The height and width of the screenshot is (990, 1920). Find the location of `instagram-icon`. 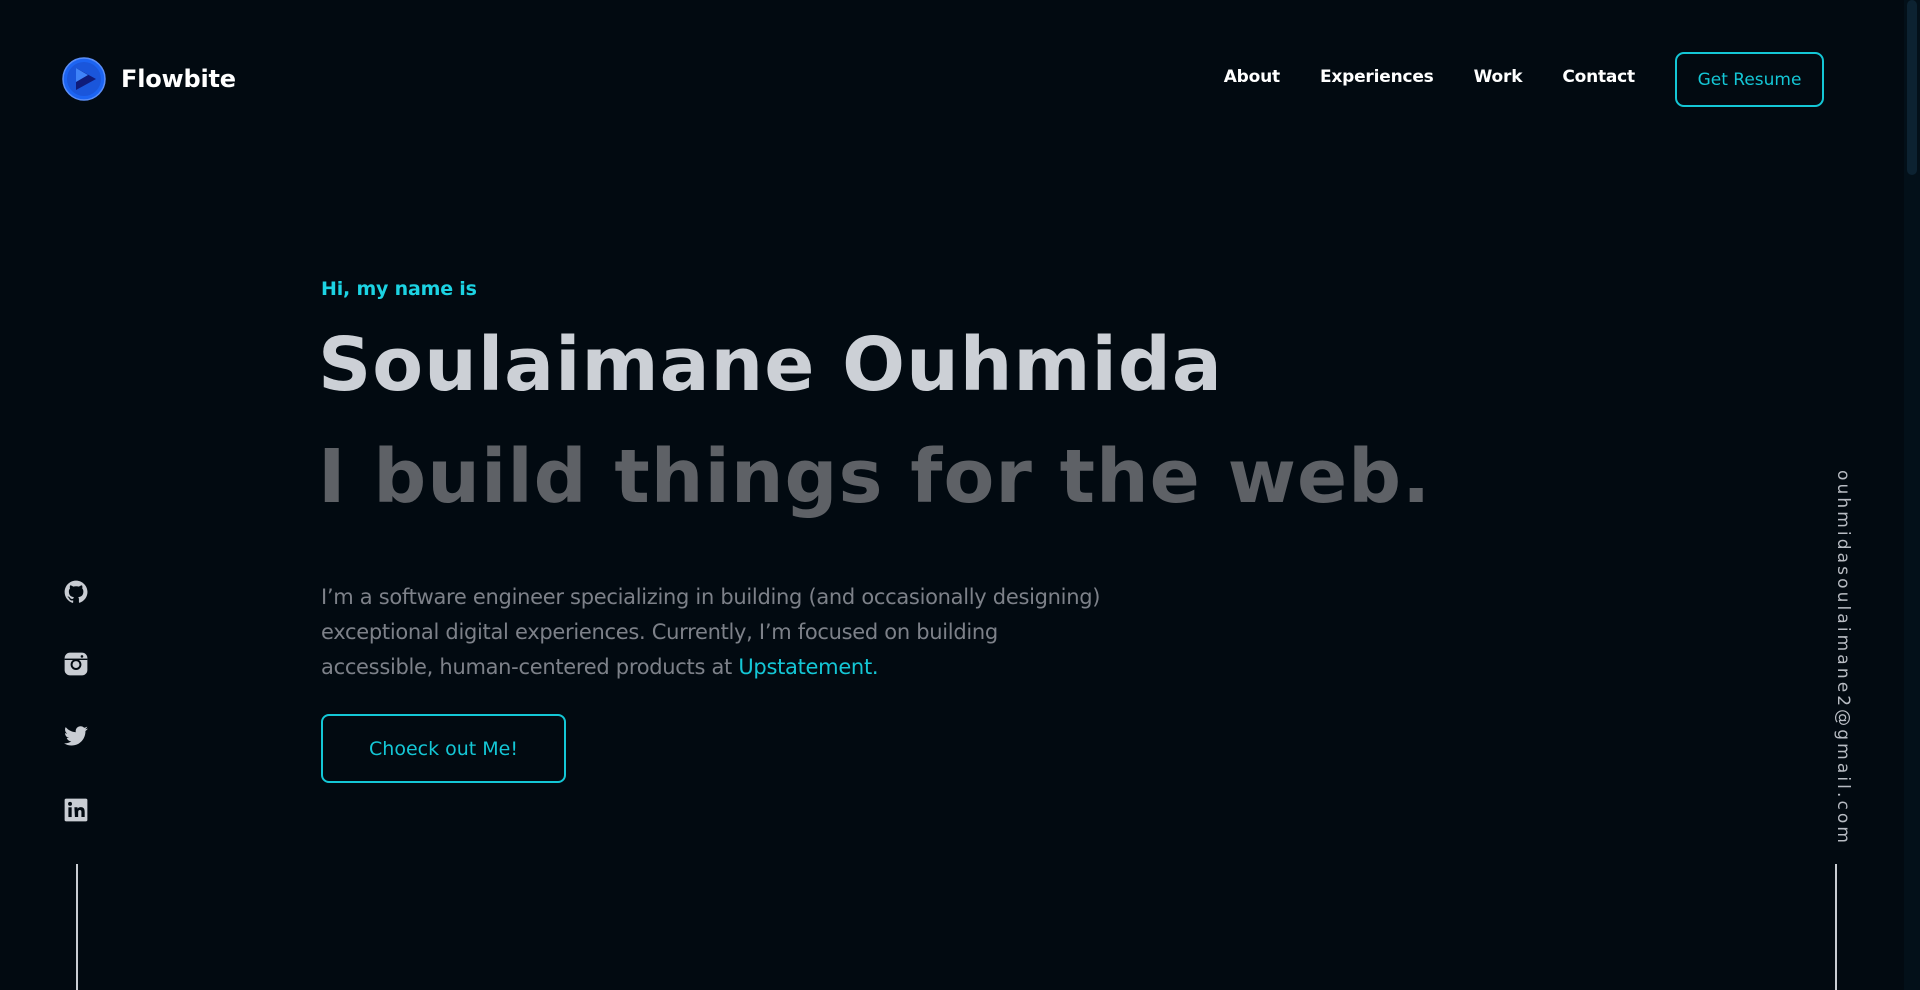

instagram-icon is located at coordinates (76, 664).